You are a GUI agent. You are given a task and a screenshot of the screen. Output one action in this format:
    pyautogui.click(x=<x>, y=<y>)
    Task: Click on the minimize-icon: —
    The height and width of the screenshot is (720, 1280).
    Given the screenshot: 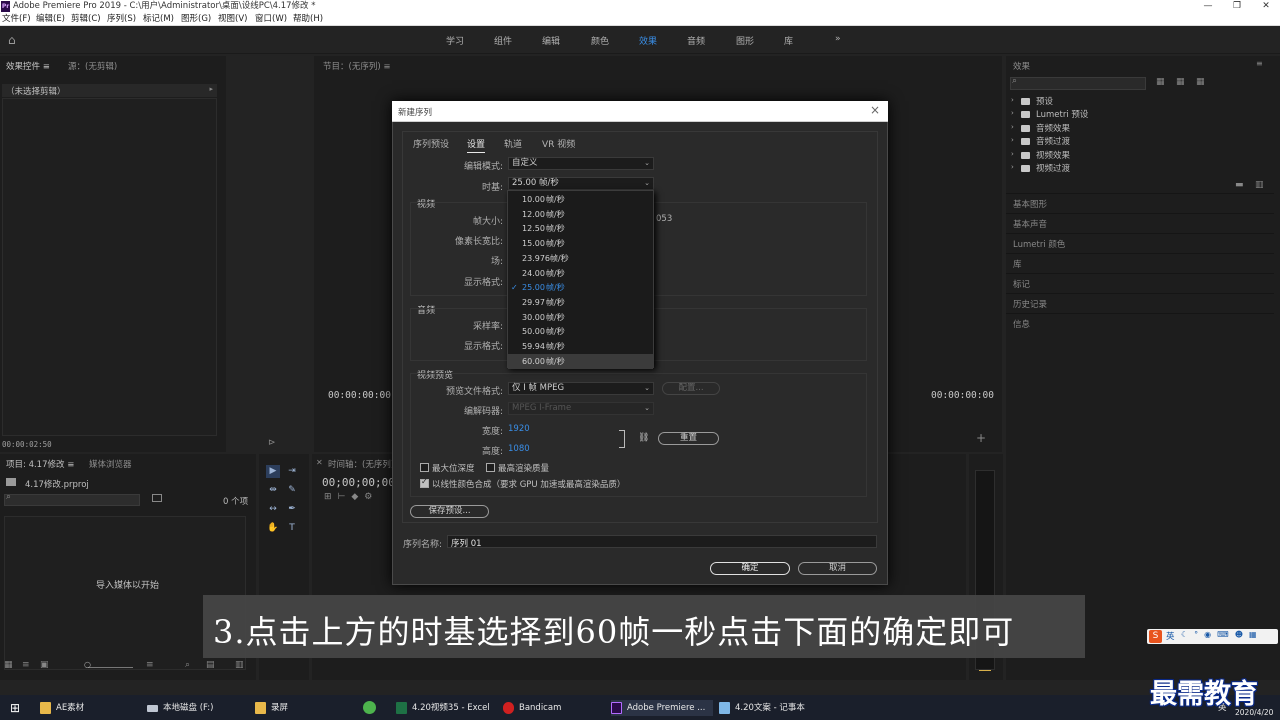 What is the action you would take?
    pyautogui.click(x=1208, y=6)
    